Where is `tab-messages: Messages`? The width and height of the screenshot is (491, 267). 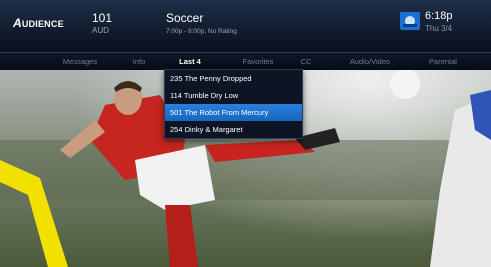 tab-messages: Messages is located at coordinates (80, 61).